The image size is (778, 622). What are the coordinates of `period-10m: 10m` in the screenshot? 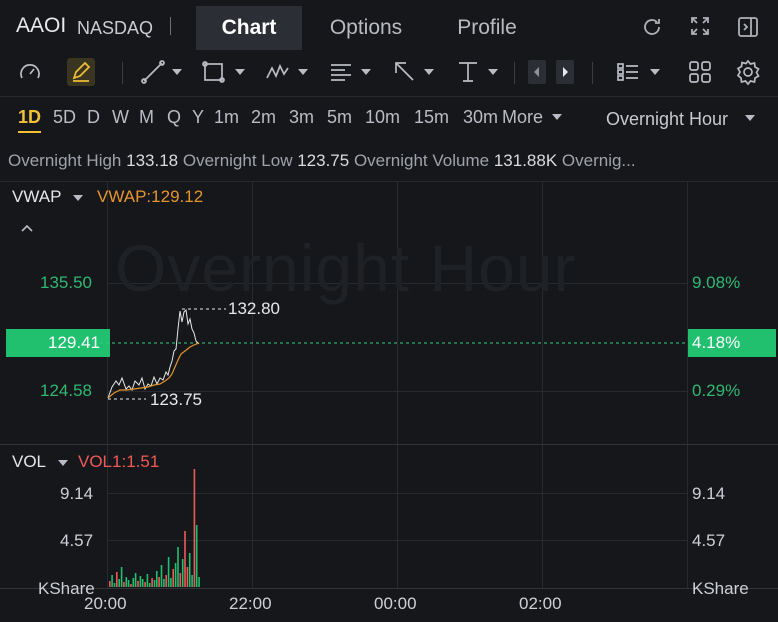 It's located at (382, 117).